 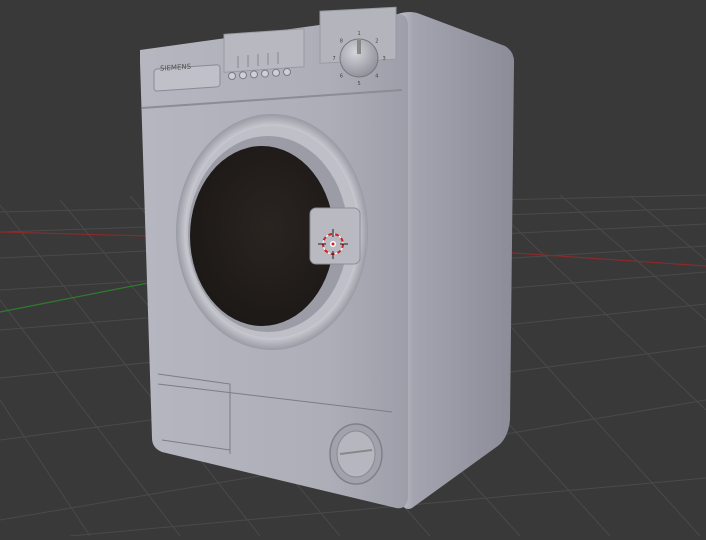 I want to click on filter-cap, so click(x=356, y=454).